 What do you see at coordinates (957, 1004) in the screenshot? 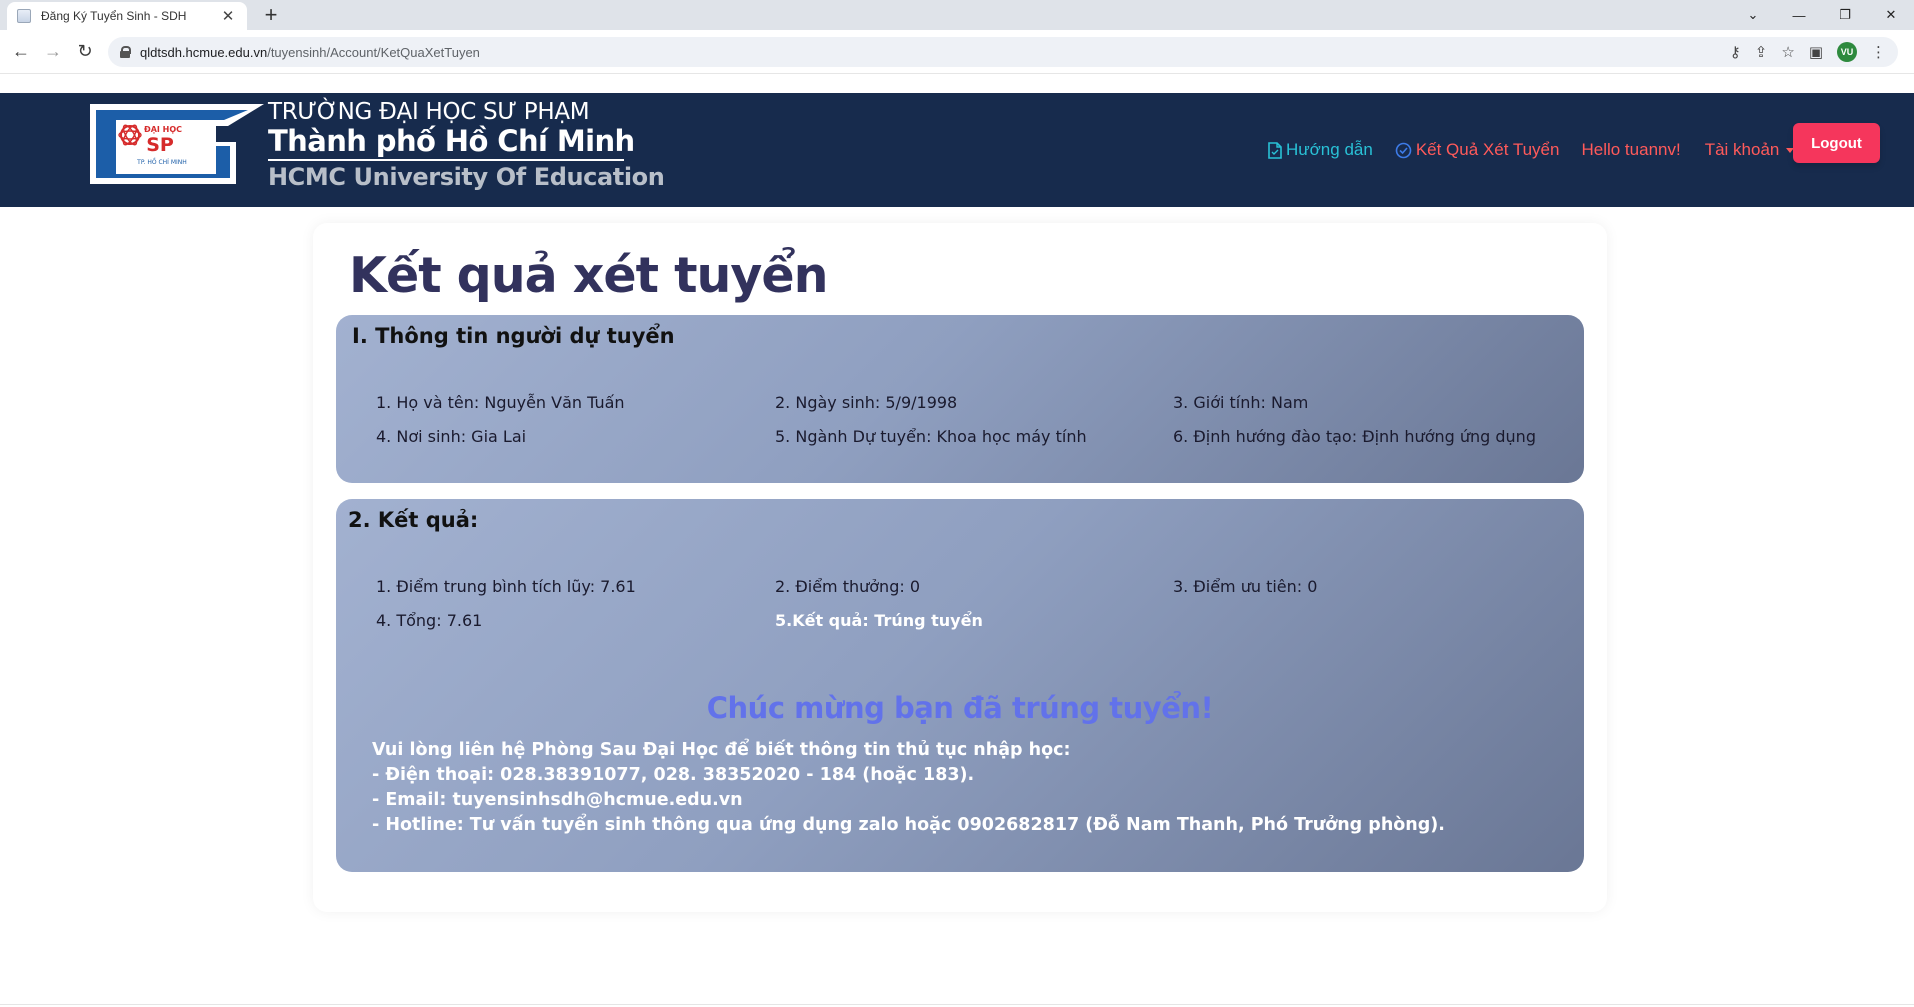
I see `footer-divider` at bounding box center [957, 1004].